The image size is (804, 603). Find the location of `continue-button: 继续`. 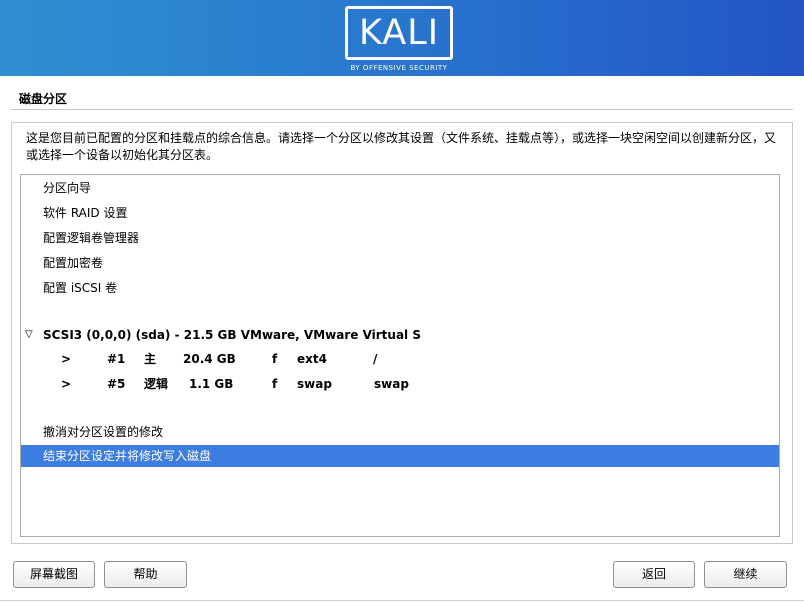

continue-button: 继续 is located at coordinates (745, 574).